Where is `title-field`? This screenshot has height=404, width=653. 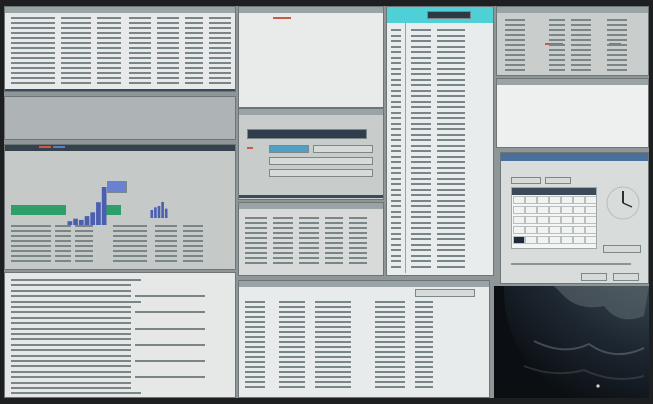
title-field is located at coordinates (449, 15).